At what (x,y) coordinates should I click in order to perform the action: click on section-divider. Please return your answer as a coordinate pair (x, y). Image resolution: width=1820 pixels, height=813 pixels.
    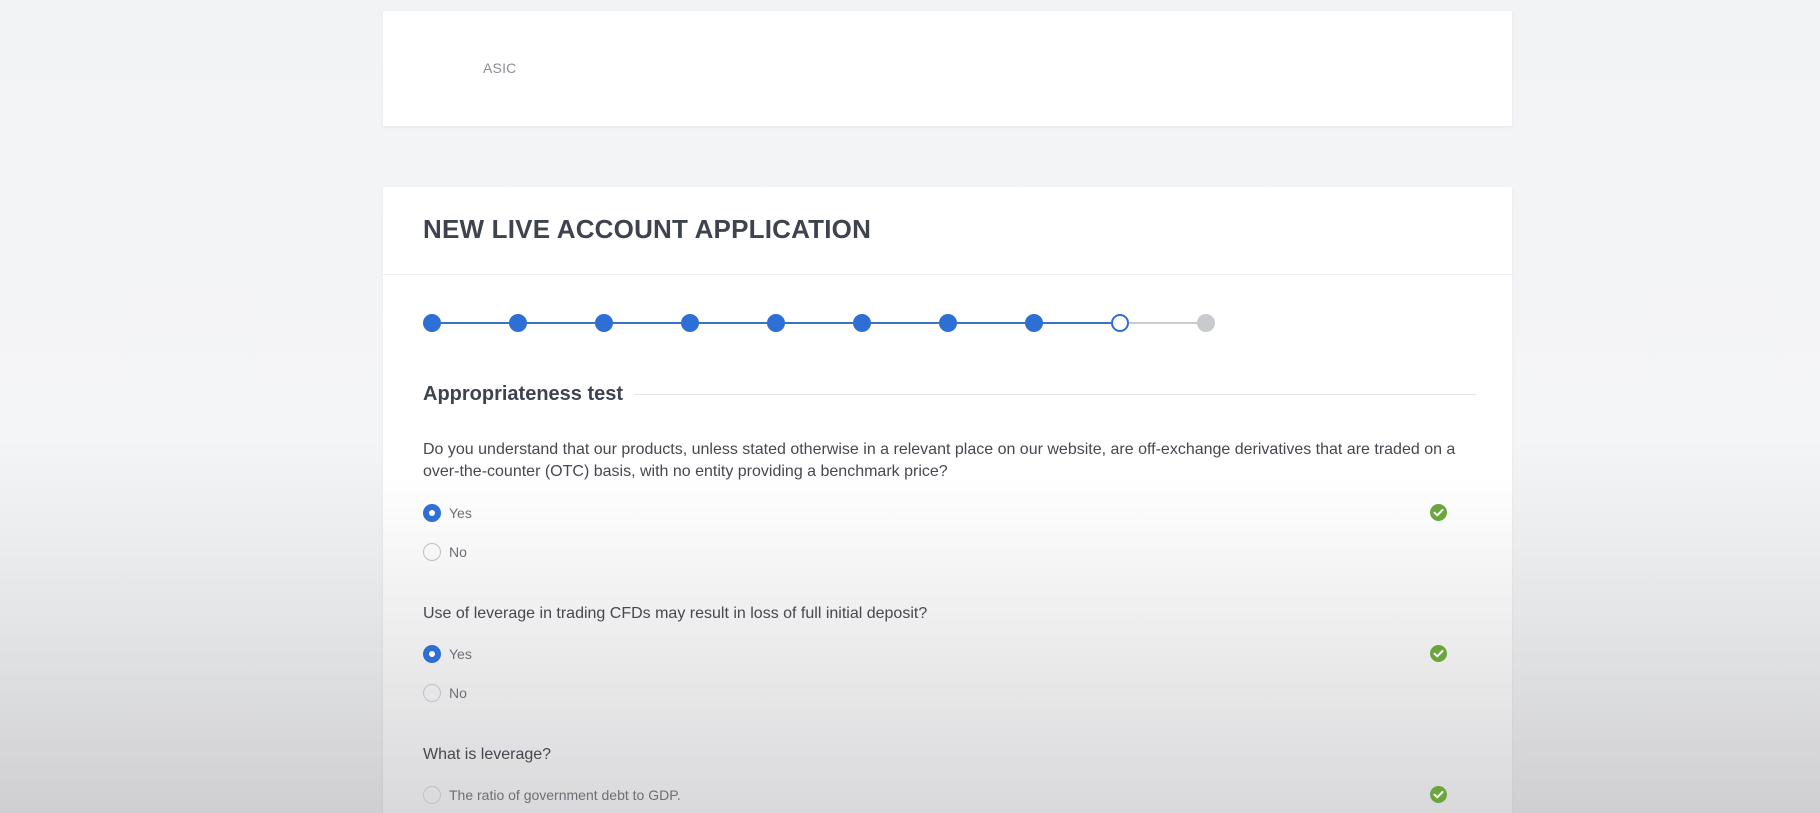
    Looking at the image, I should click on (1055, 394).